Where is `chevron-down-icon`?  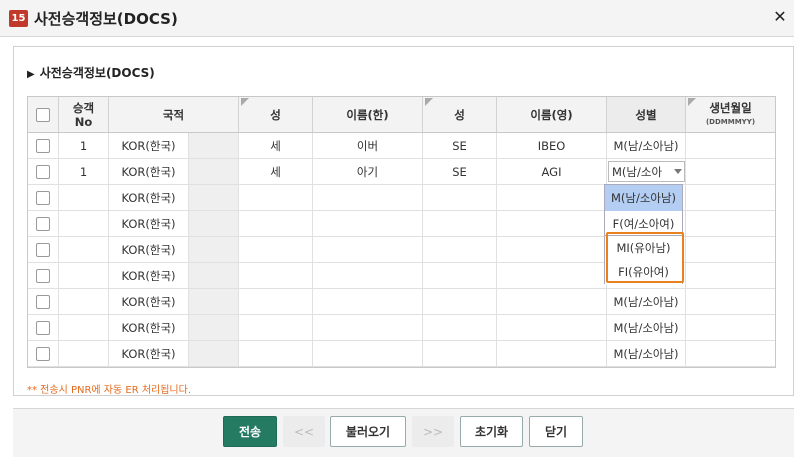
chevron-down-icon is located at coordinates (678, 171).